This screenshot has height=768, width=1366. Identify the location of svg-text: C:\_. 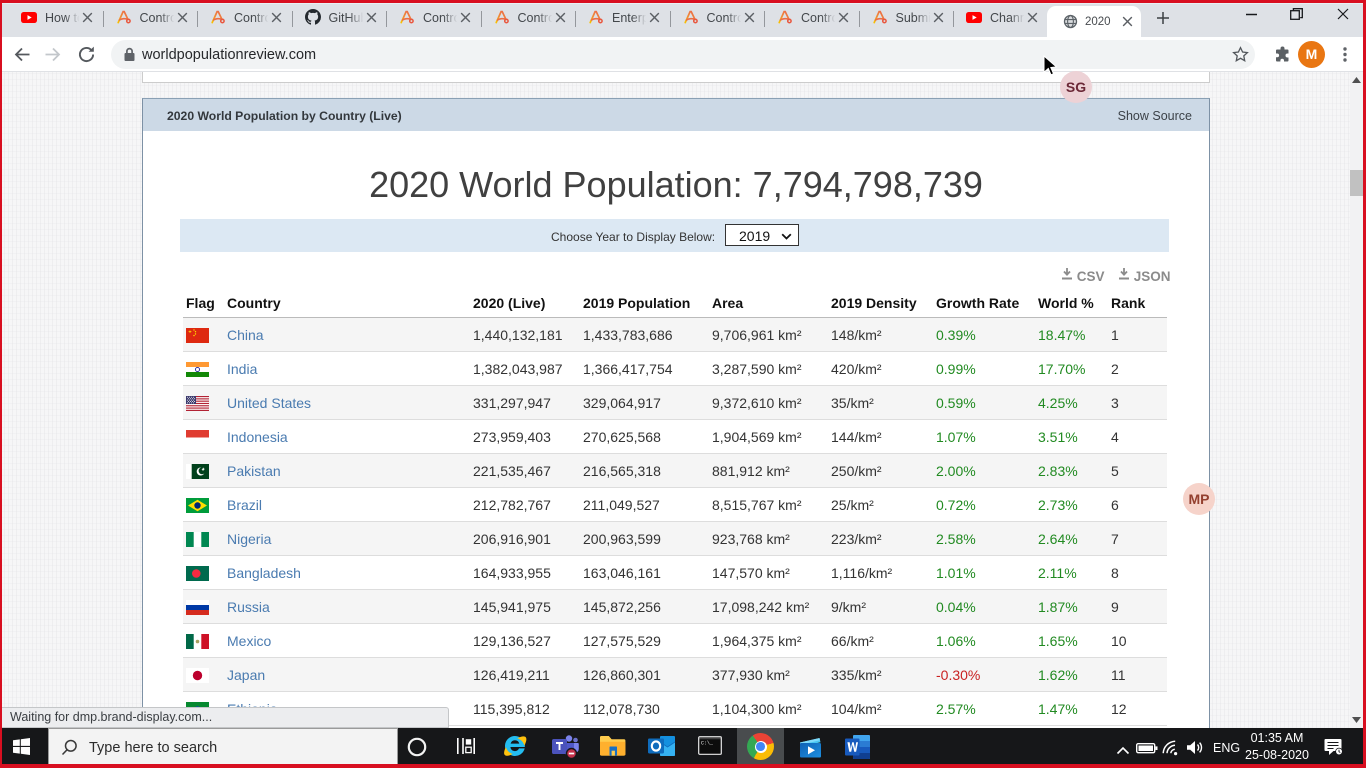
(707, 744).